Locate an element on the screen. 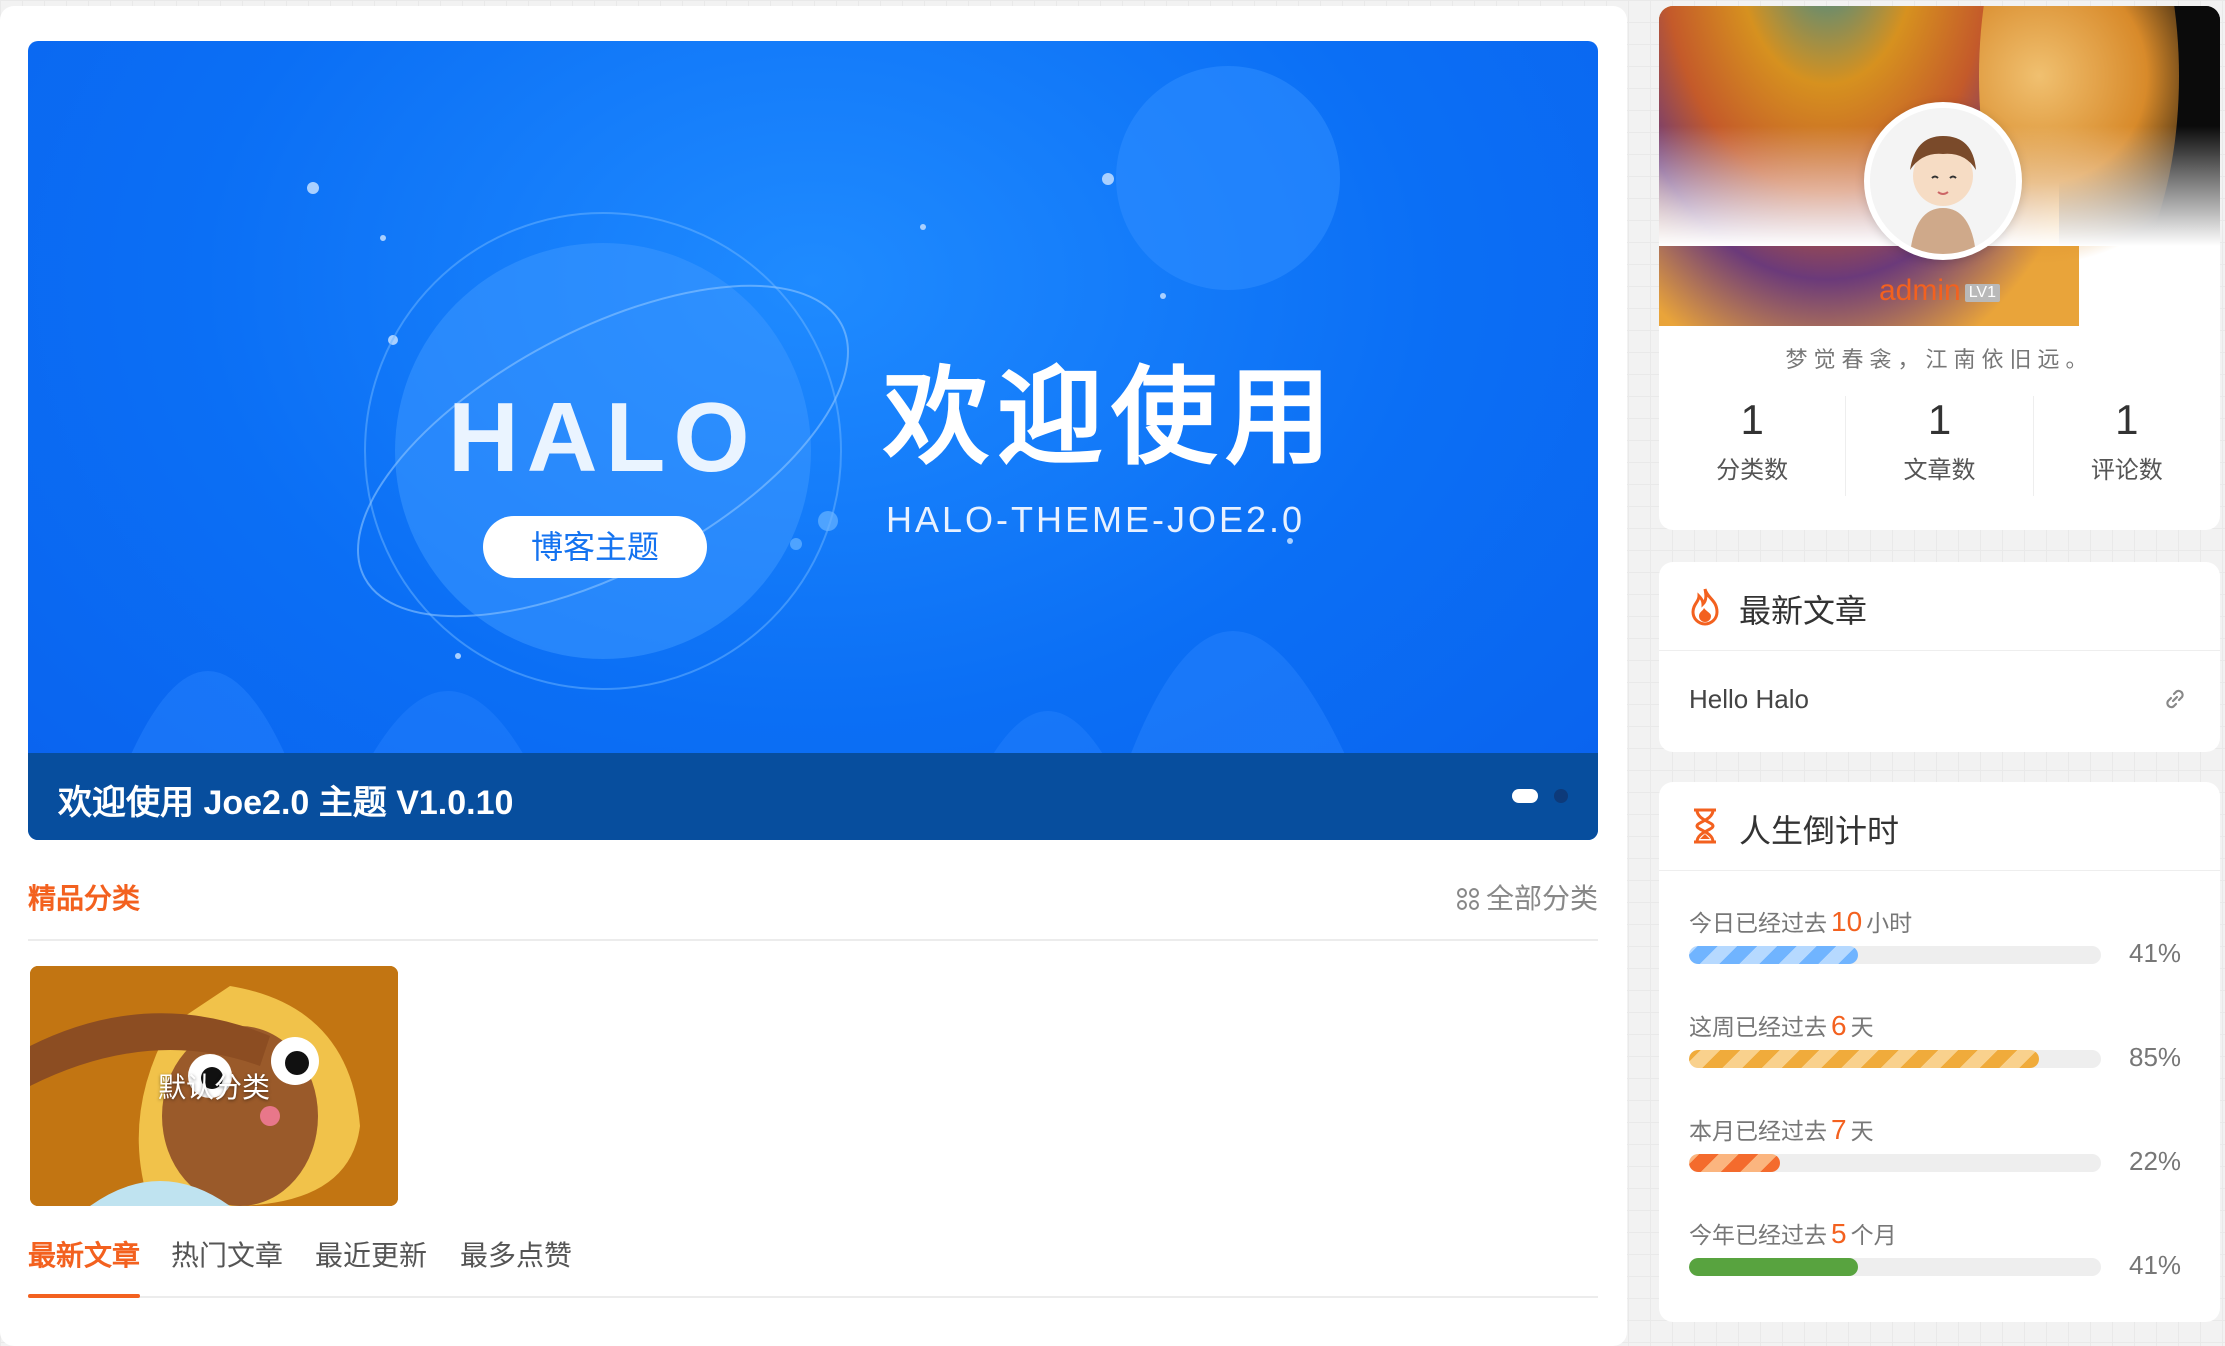 The width and height of the screenshot is (2225, 1346). card-header: 人生倒计时 is located at coordinates (1939, 826).